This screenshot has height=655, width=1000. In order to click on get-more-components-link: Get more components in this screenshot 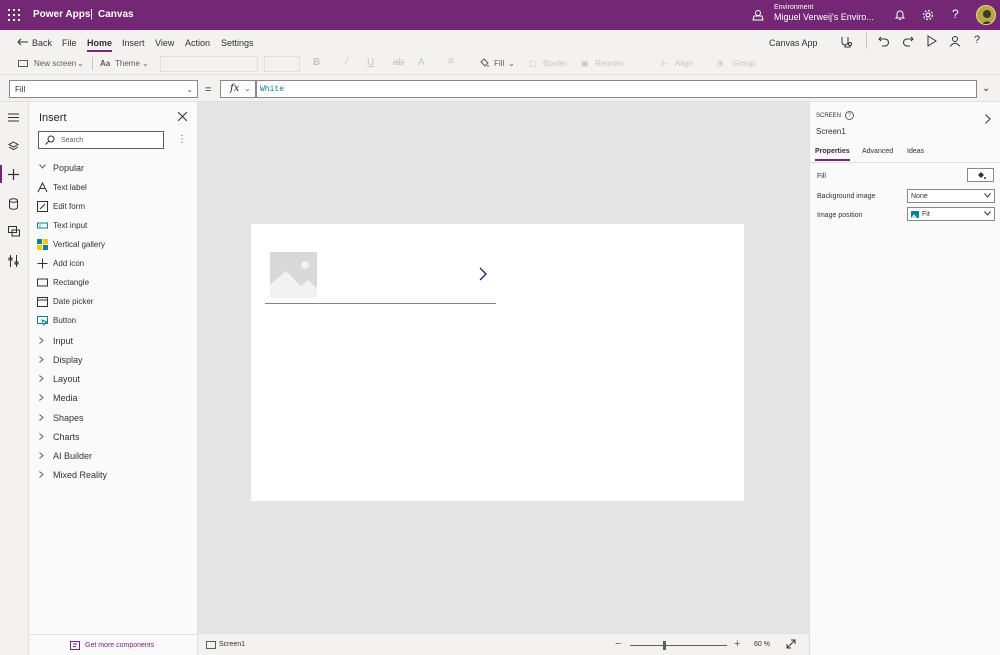, I will do `click(113, 644)`.